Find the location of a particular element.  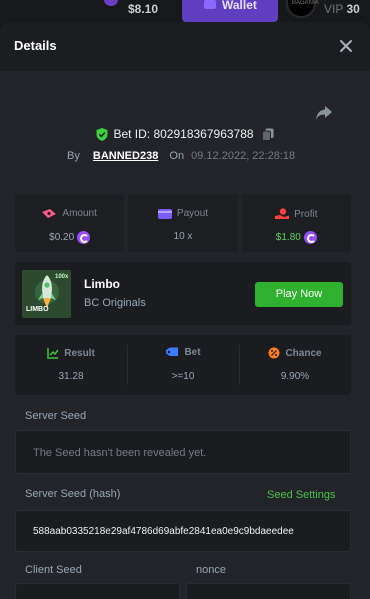

wallet-label: Wallet is located at coordinates (239, 6).